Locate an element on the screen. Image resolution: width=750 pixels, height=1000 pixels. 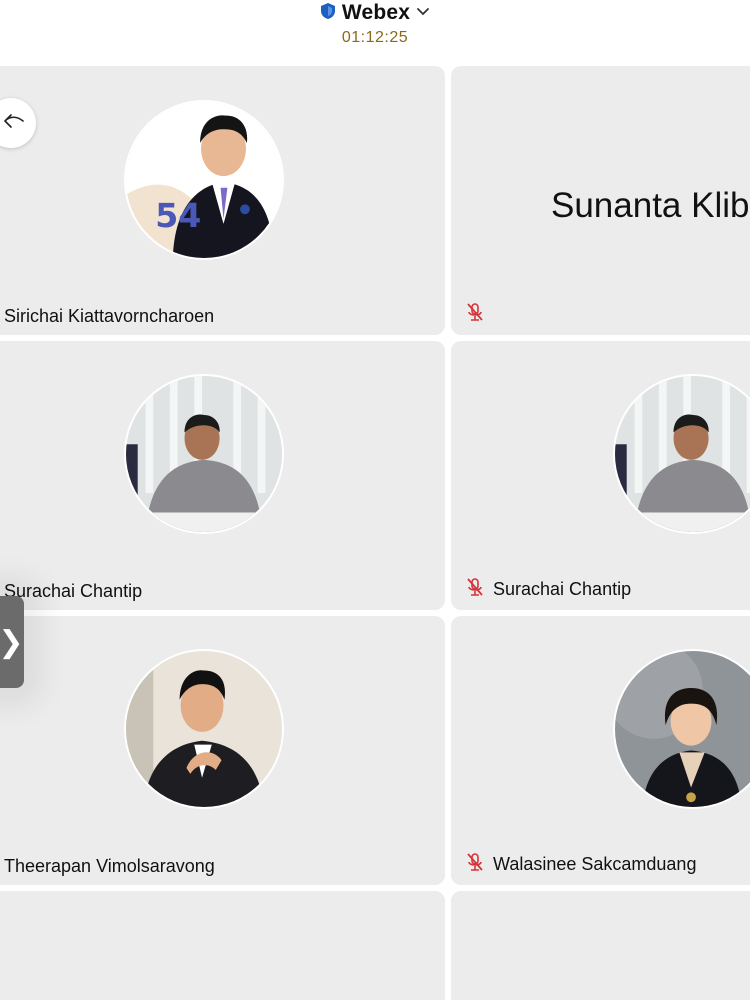
title-row: Webex is located at coordinates (375, 13).